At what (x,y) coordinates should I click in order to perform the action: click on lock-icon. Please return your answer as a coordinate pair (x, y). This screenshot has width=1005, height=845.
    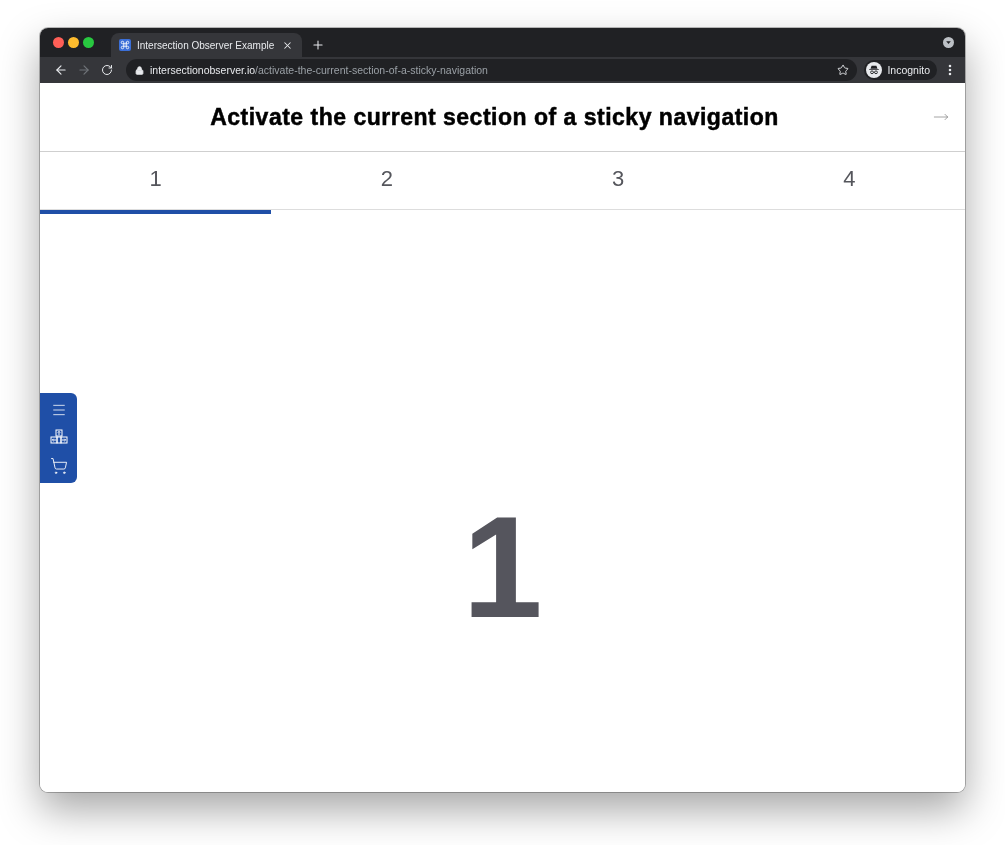
    Looking at the image, I should click on (139, 70).